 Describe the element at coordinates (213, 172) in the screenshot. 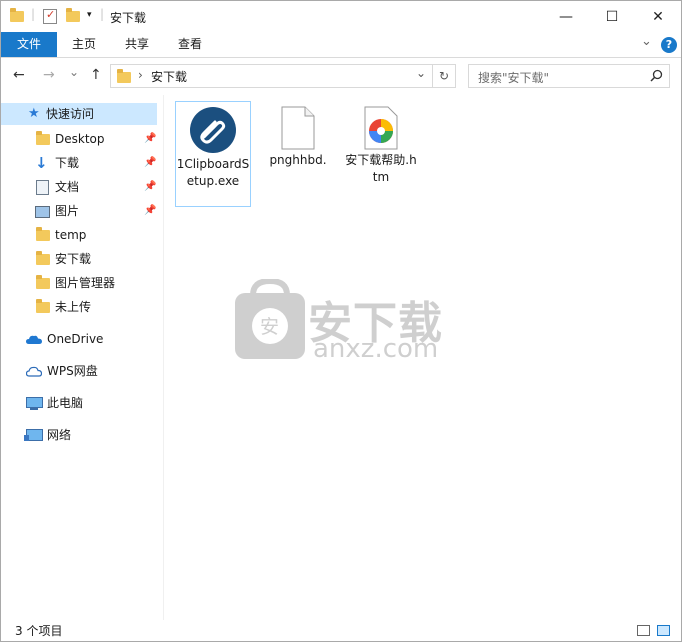

I see `file-name: 1ClipboardSetup.exe` at that location.